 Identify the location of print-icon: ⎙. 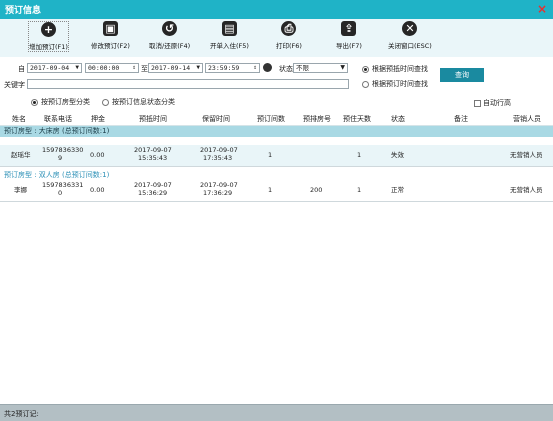
(289, 28).